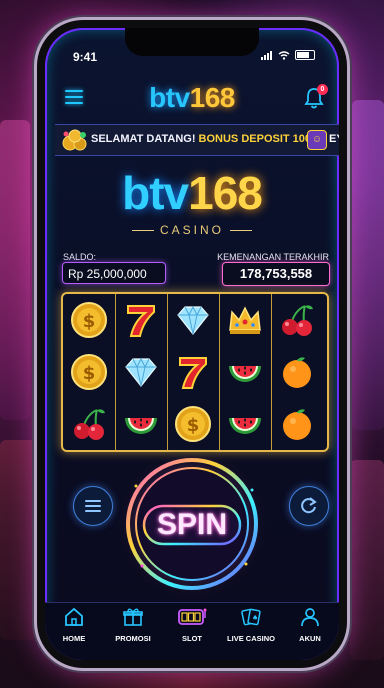 The image size is (384, 688). What do you see at coordinates (212, 97) in the screenshot?
I see `header-logo-number: 168` at bounding box center [212, 97].